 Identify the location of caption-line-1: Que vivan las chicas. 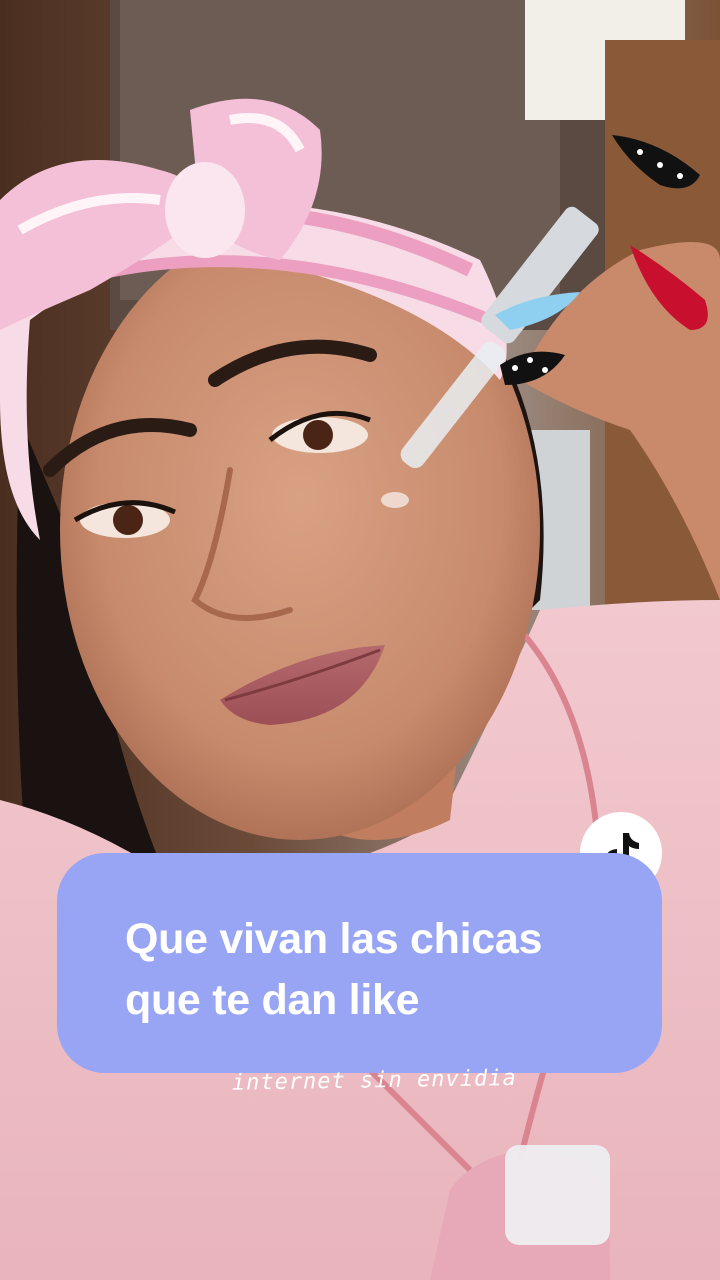
(334, 939).